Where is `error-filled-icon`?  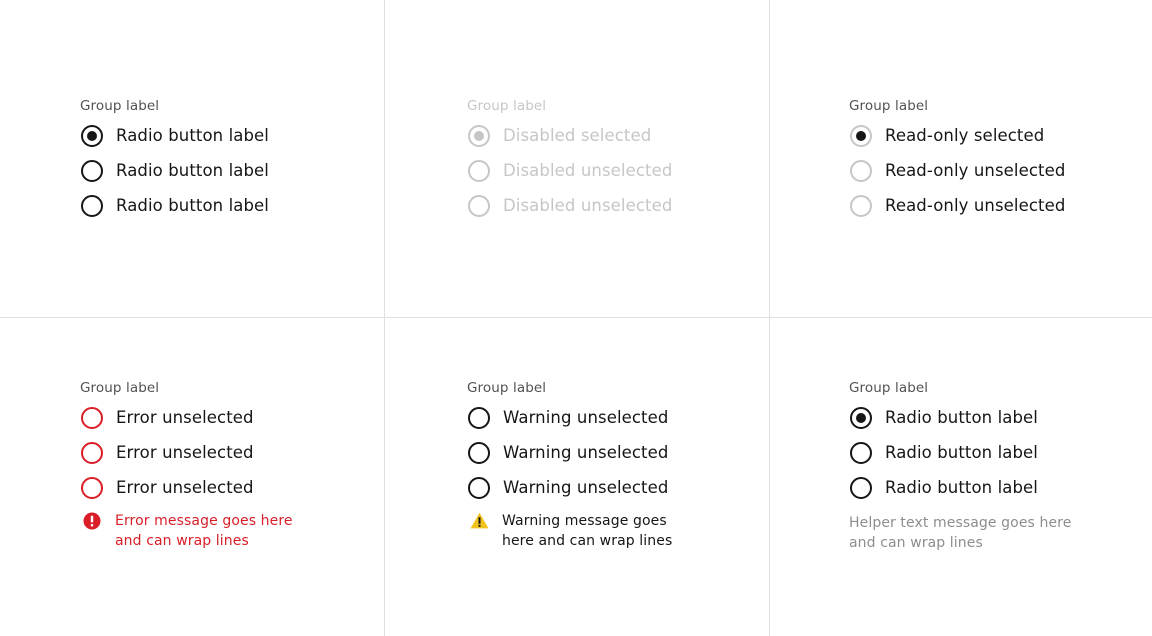 error-filled-icon is located at coordinates (92, 521).